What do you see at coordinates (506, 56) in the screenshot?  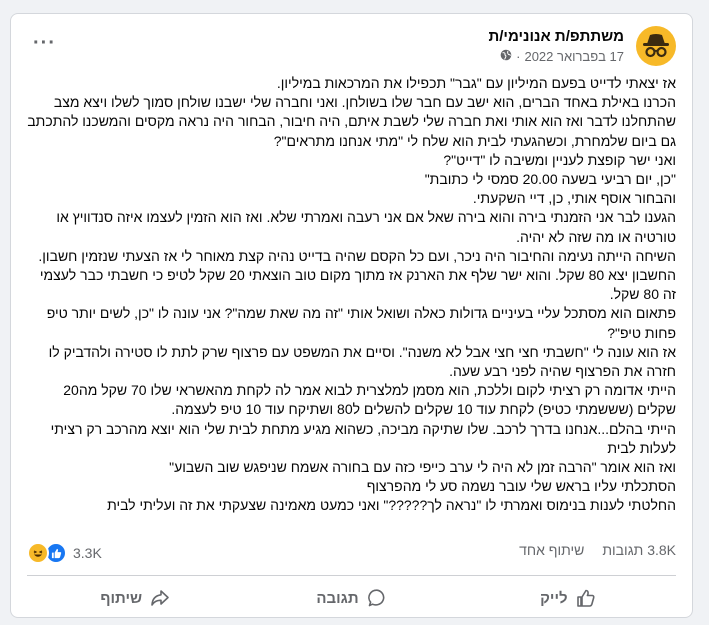 I see `globe-icon` at bounding box center [506, 56].